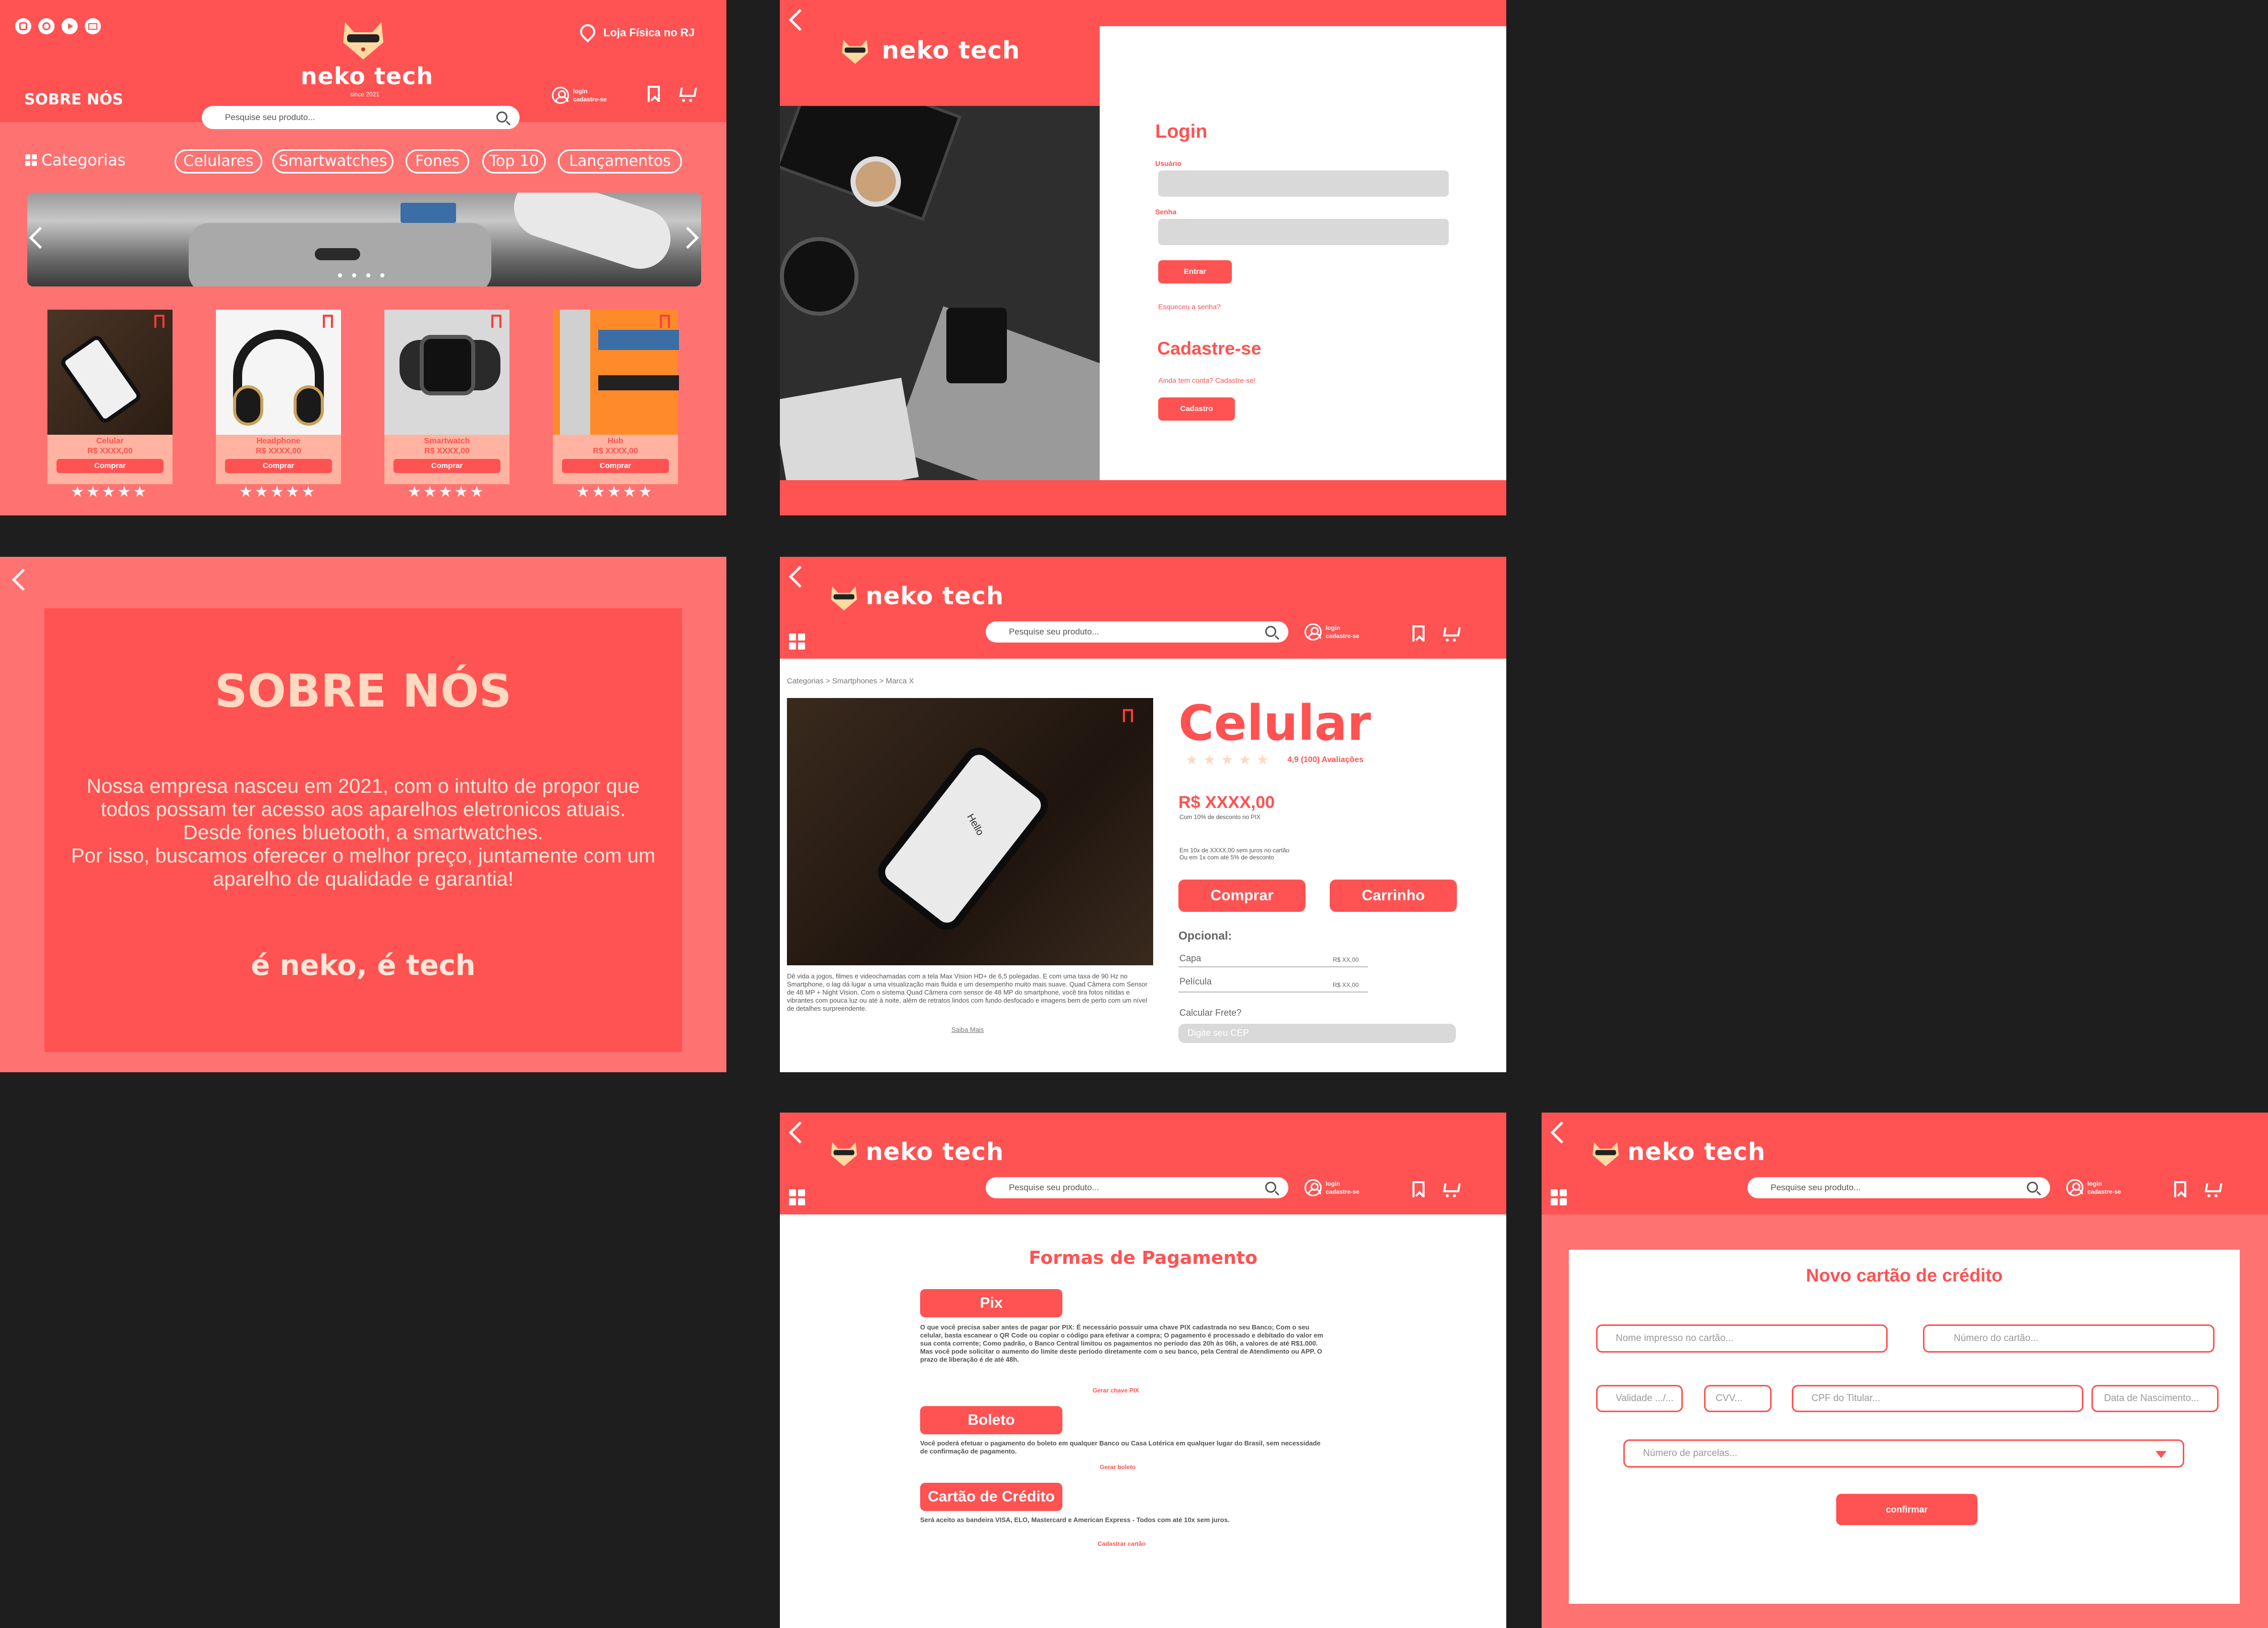 Image resolution: width=2268 pixels, height=1628 pixels. I want to click on user-field, so click(1303, 183).